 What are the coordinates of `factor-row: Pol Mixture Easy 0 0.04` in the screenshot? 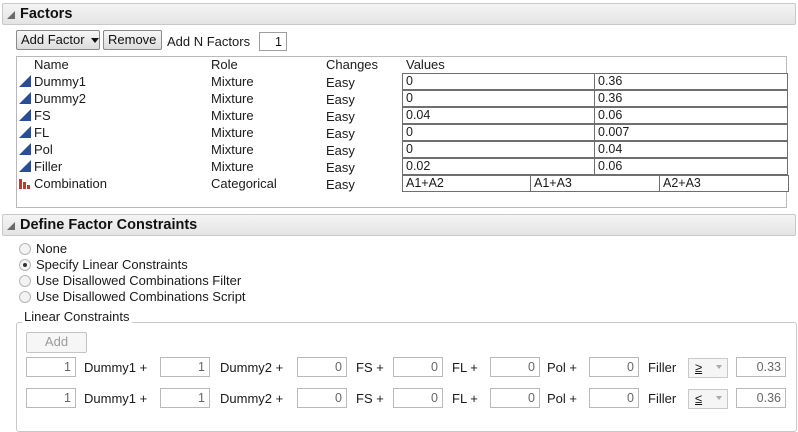 It's located at (402, 149).